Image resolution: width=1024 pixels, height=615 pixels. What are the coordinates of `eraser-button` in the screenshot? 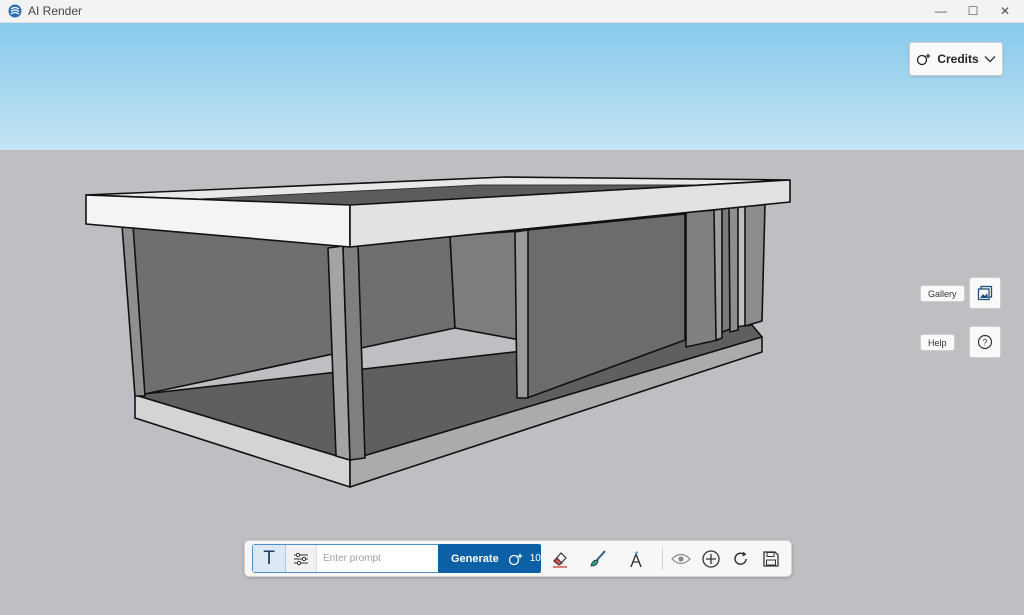 It's located at (560, 558).